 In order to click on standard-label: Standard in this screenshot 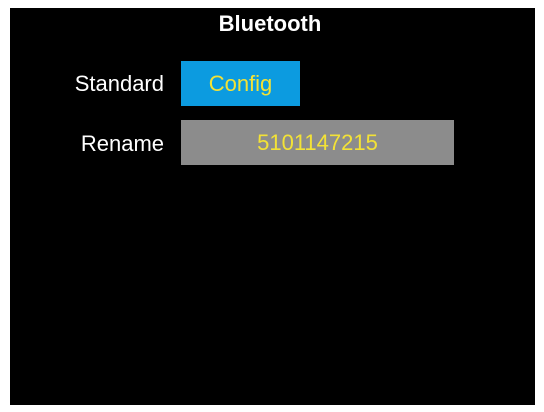, I will do `click(119, 83)`.